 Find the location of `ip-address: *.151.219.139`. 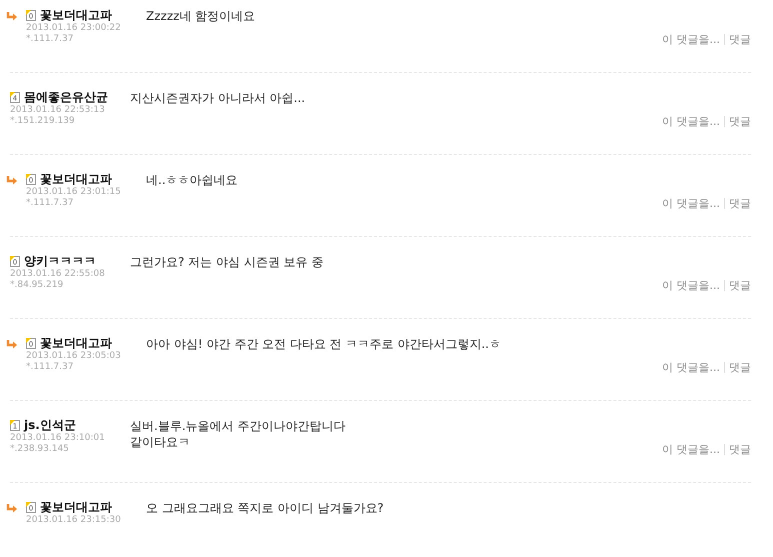

ip-address: *.151.219.139 is located at coordinates (43, 121).